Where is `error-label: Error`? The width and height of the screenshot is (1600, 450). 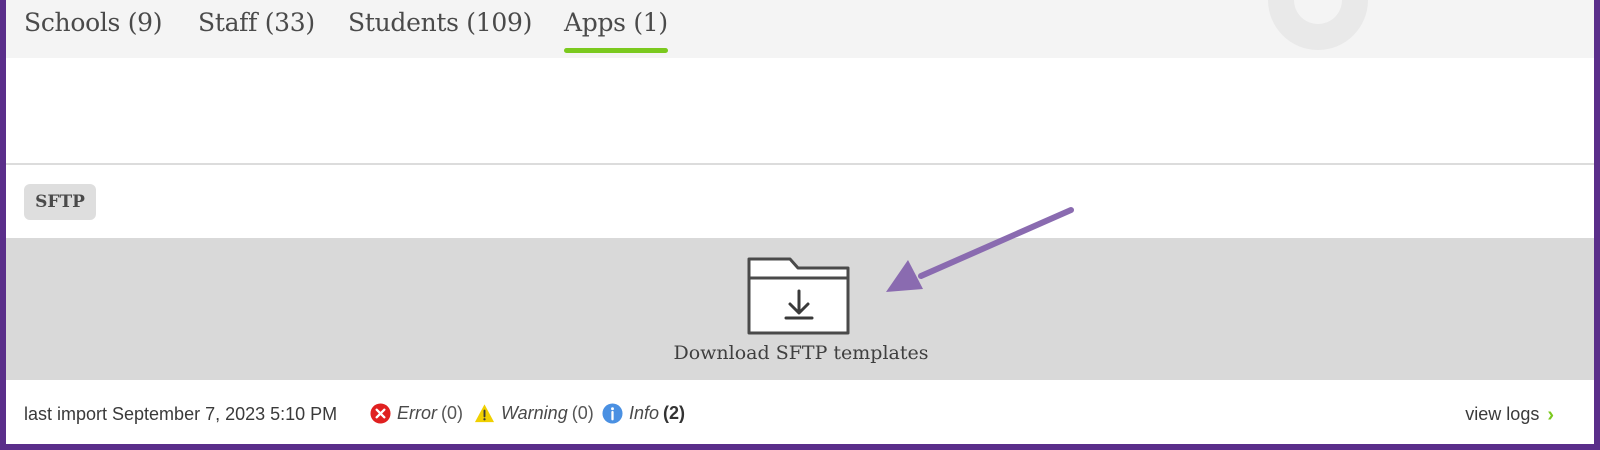 error-label: Error is located at coordinates (417, 412).